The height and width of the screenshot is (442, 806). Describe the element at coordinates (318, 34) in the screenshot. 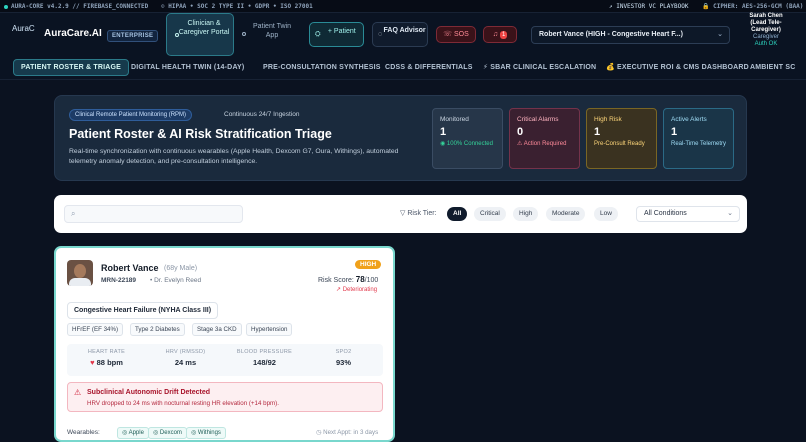

I see `user-plus-icon: ⛭` at that location.